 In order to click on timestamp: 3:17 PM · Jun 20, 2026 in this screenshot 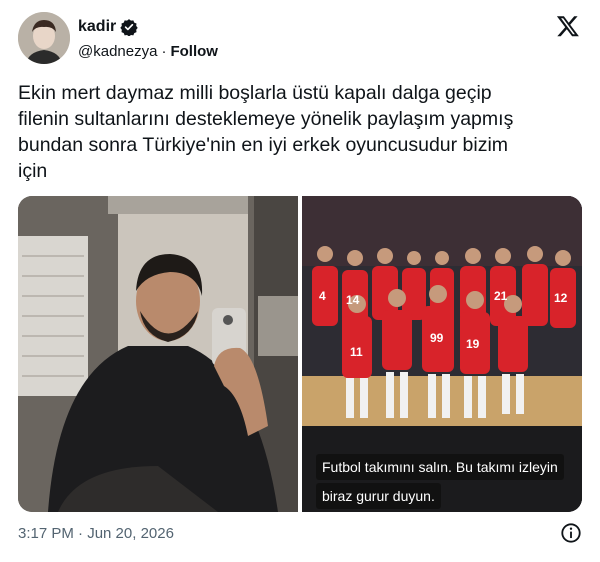, I will do `click(96, 533)`.